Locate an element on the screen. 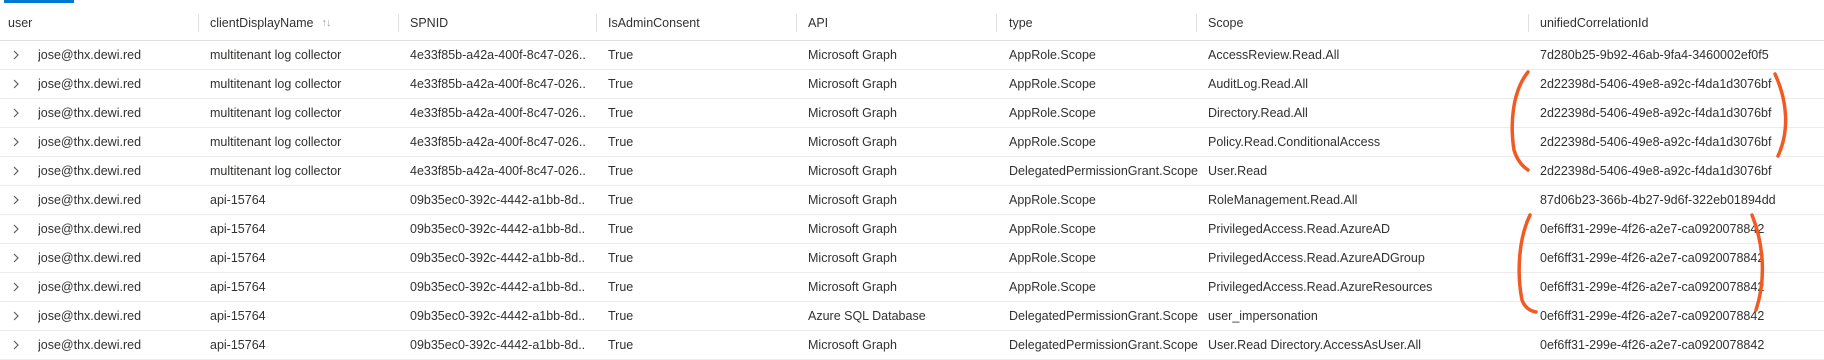 Image resolution: width=1824 pixels, height=360 pixels. header-clientdisplayname: clientDisplayName ↑↓ is located at coordinates (305, 23).